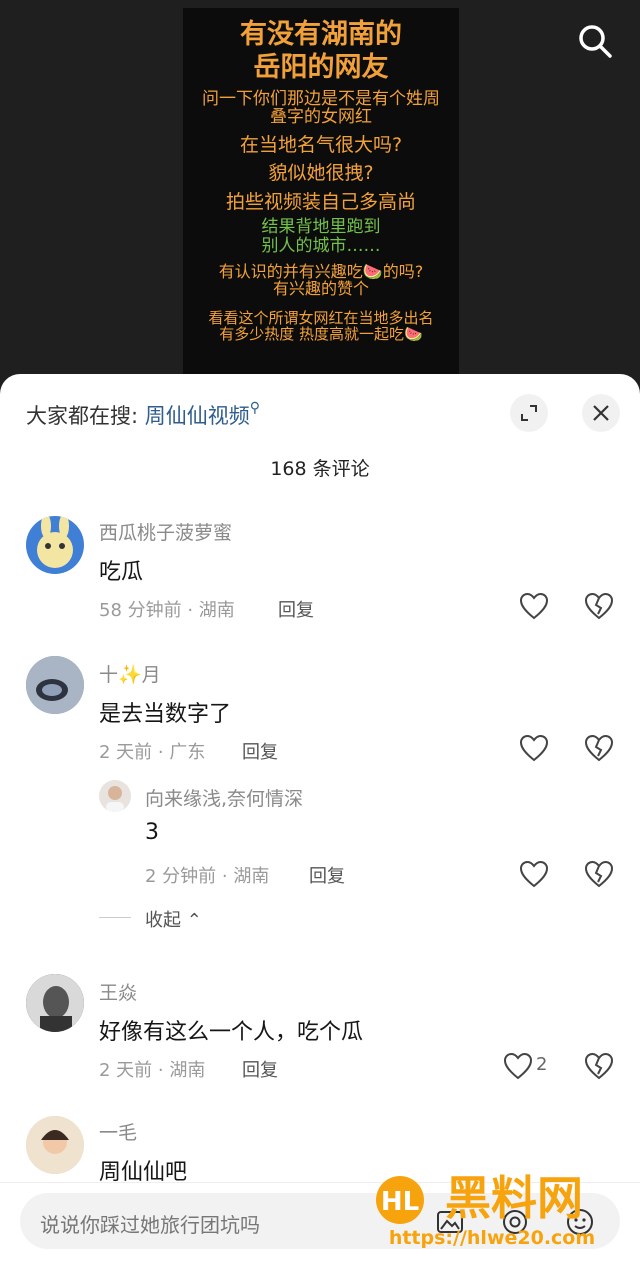  I want to click on comment-meta: 58 分钟前 · 湖南, so click(167, 610).